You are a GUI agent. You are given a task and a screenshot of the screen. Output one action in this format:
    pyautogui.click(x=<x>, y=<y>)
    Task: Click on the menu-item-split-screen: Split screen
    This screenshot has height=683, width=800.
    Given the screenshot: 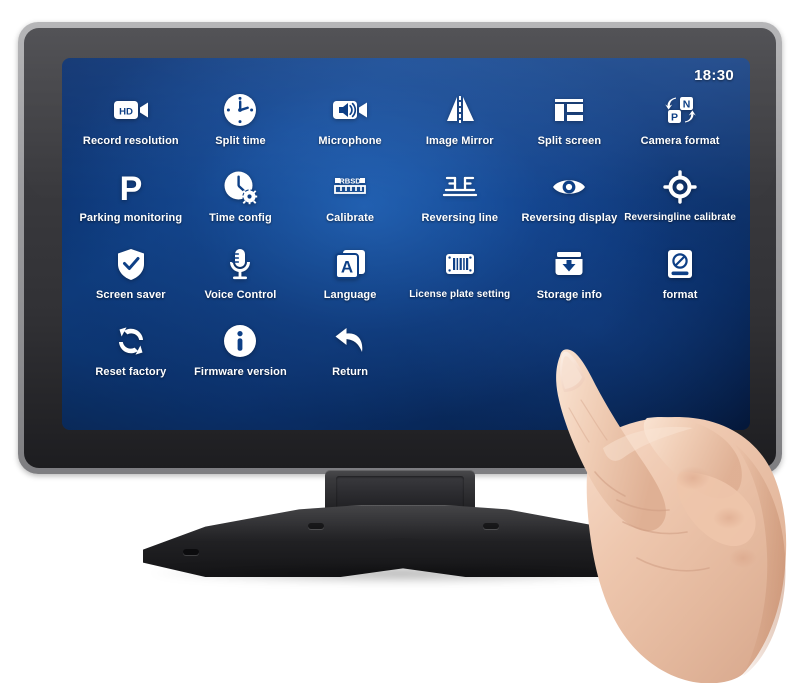 What is the action you would take?
    pyautogui.click(x=570, y=126)
    